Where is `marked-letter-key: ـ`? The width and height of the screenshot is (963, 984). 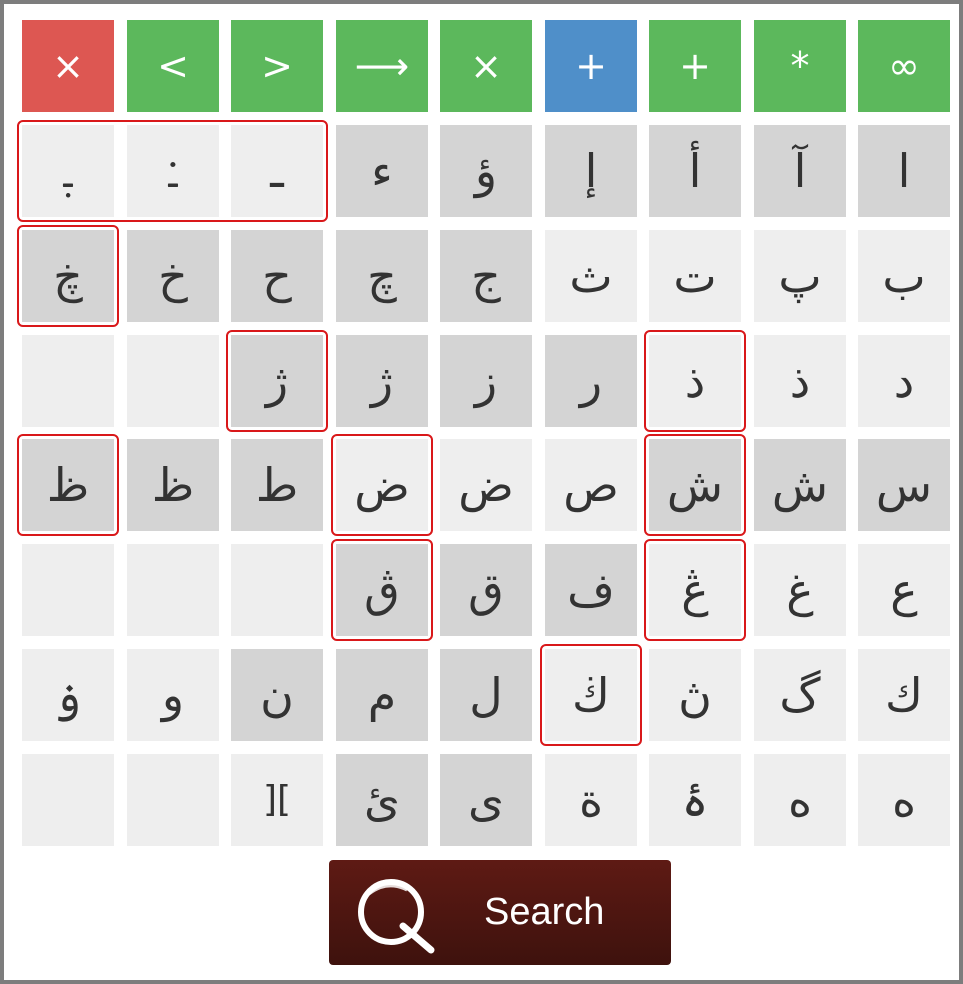
marked-letter-key: ـ is located at coordinates (277, 171).